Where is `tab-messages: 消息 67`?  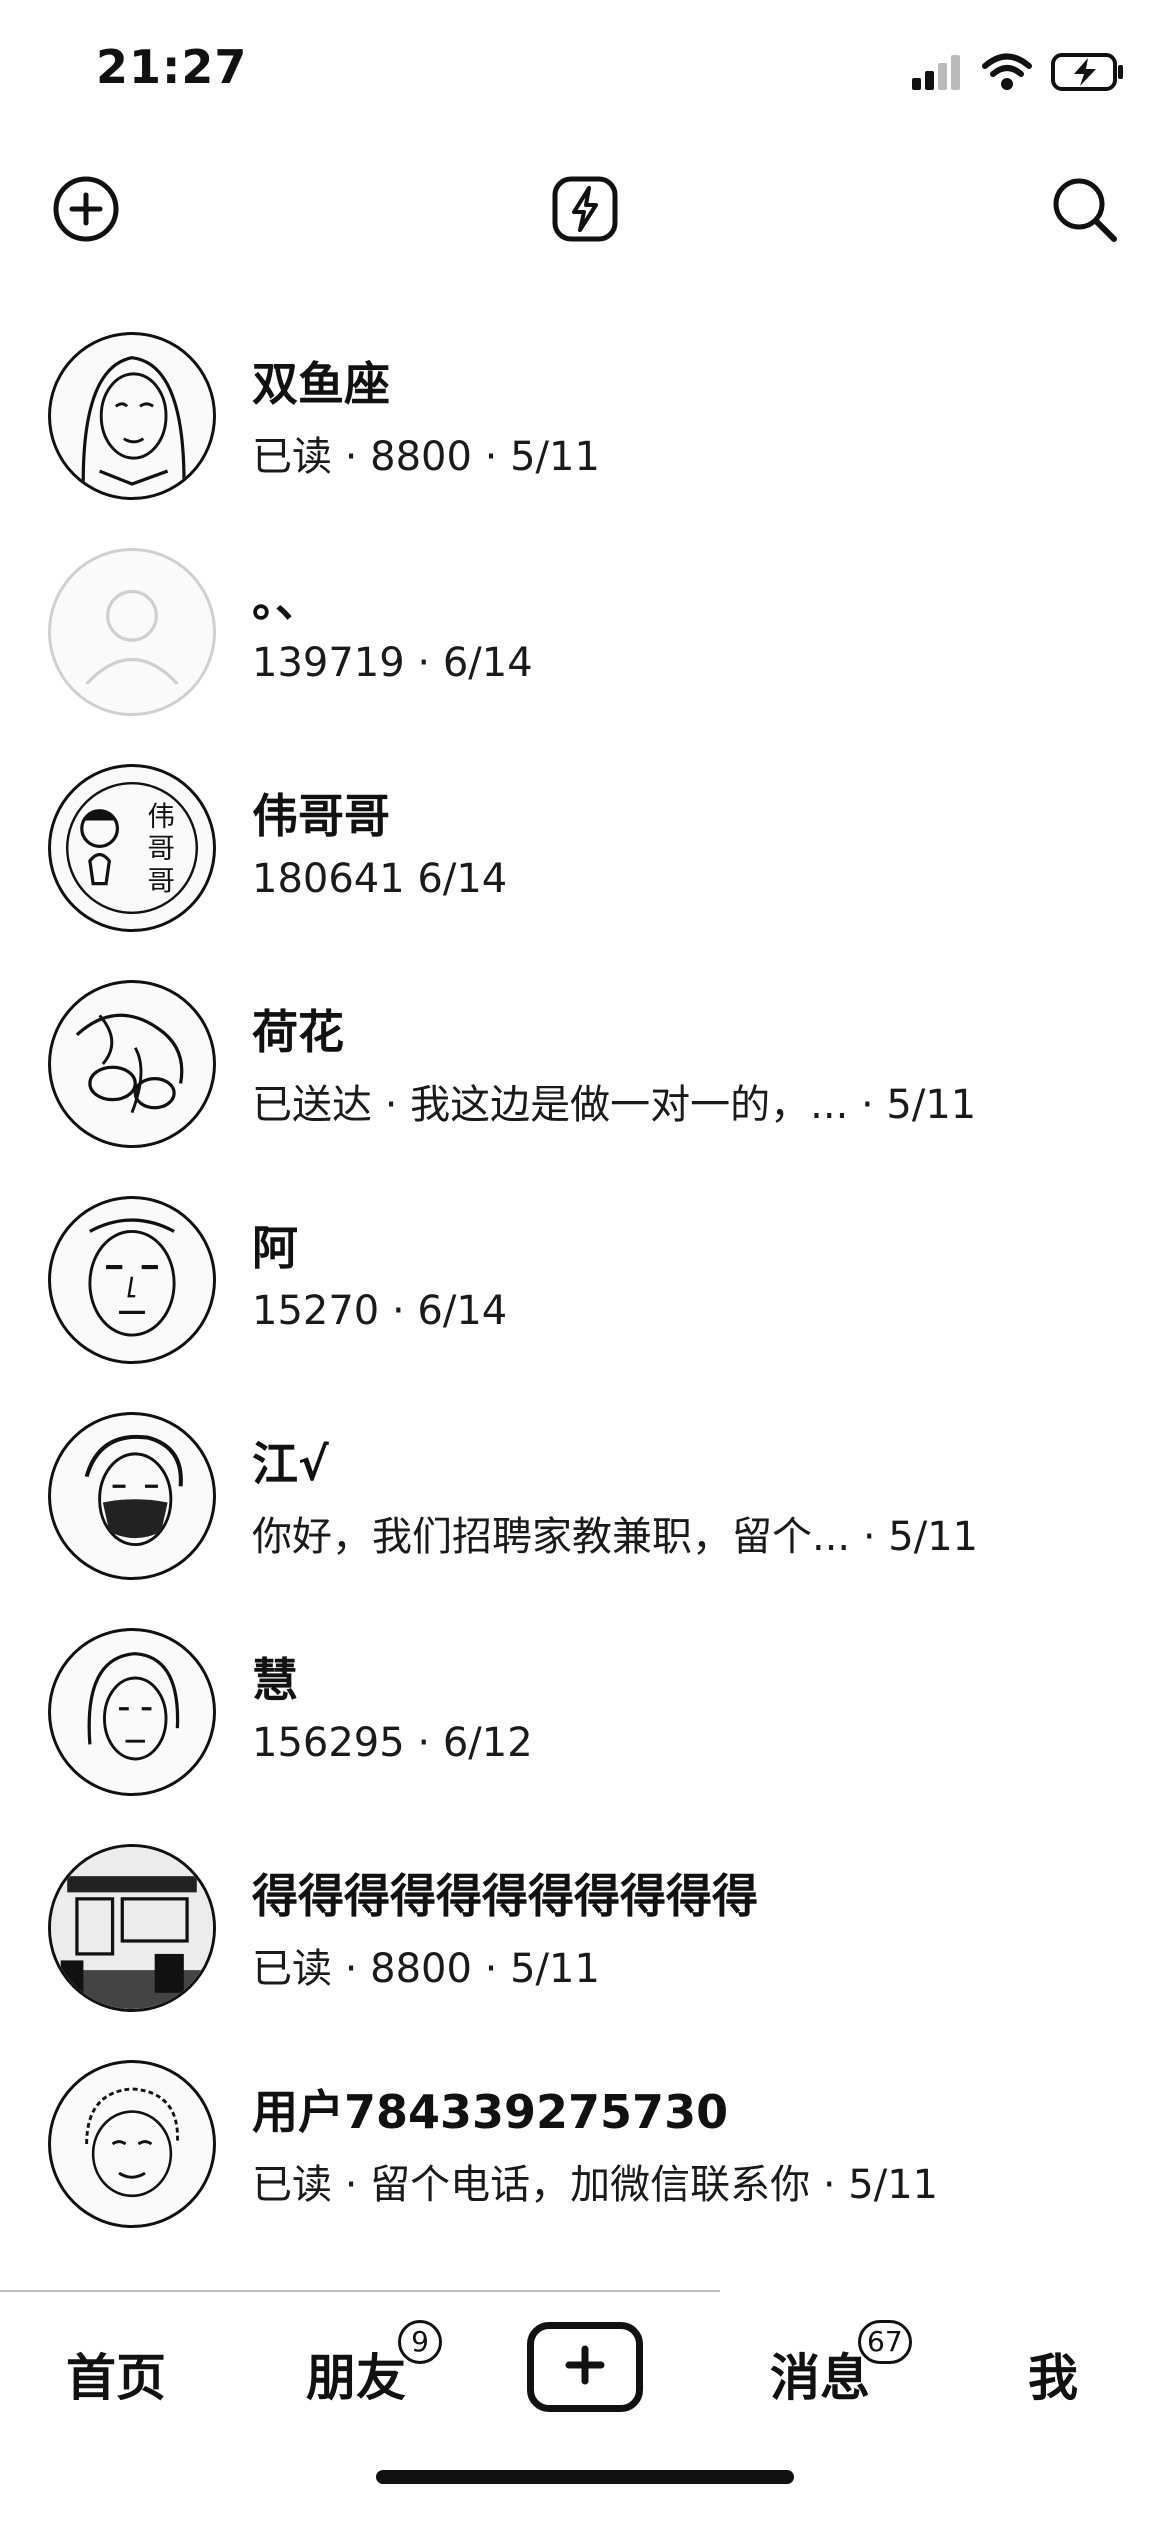 tab-messages: 消息 67 is located at coordinates (841, 2365).